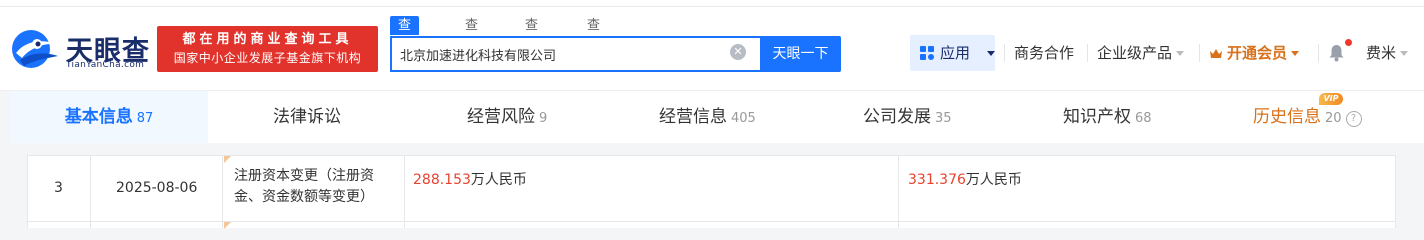  Describe the element at coordinates (1287, 117) in the screenshot. I see `tab-label: 历史信息` at that location.